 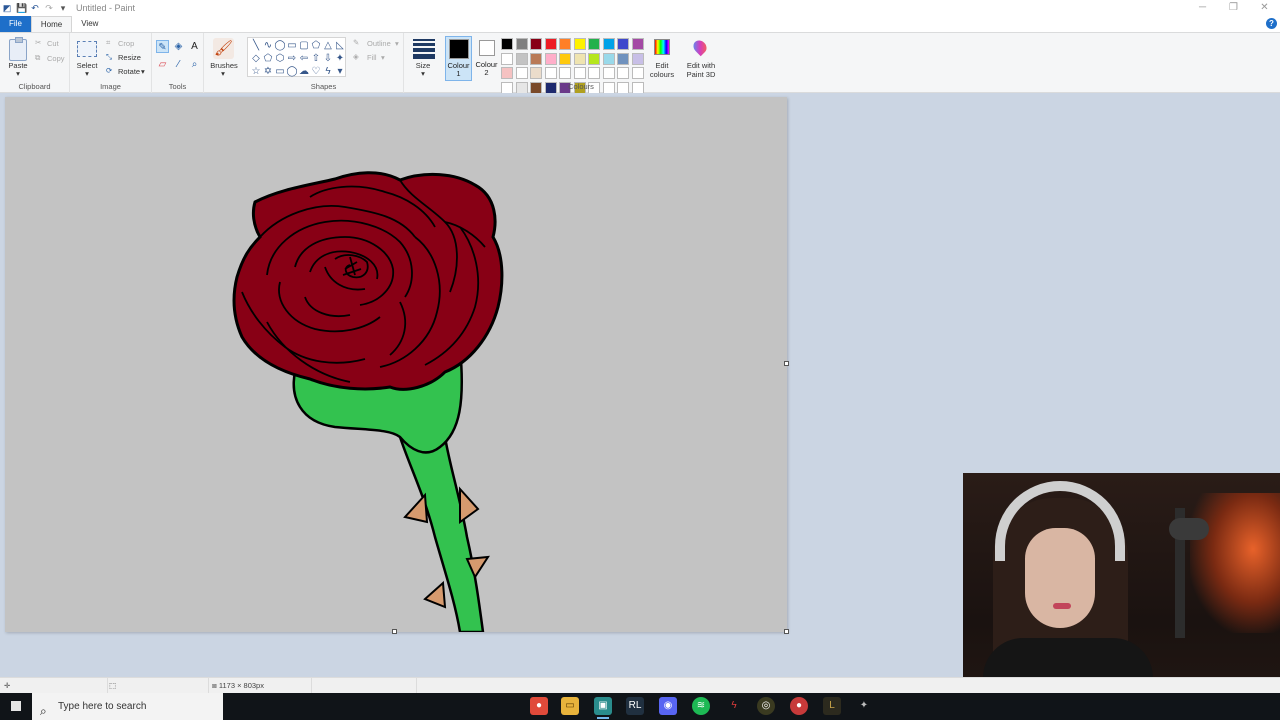 I want to click on diamond-shape-icon: ◇, so click(x=256, y=58).